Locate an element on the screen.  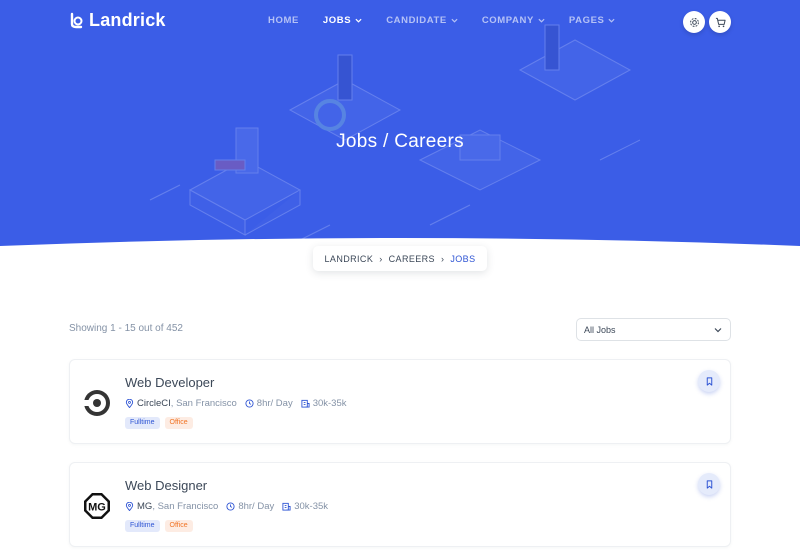
svg-text: MG is located at coordinates (97, 508).